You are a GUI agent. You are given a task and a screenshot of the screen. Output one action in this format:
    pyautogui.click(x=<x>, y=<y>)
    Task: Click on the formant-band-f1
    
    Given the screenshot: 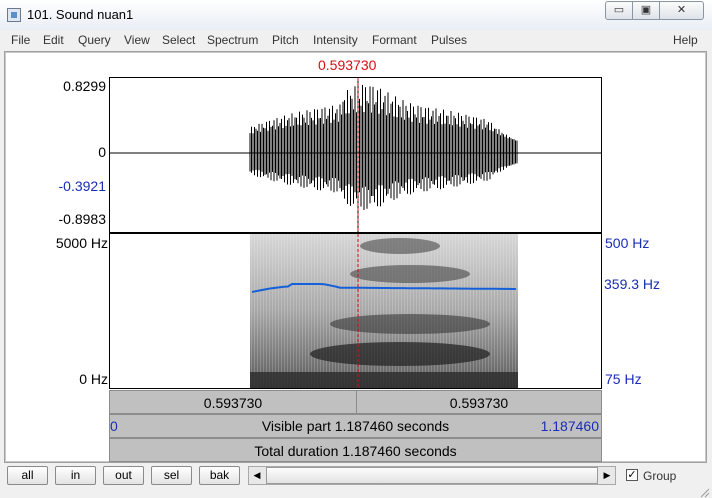 What is the action you would take?
    pyautogui.click(x=400, y=354)
    